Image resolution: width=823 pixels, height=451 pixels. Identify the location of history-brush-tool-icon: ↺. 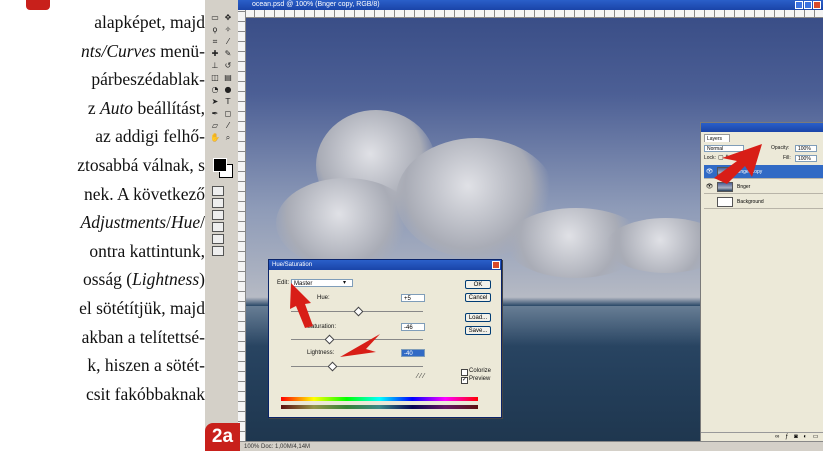
(228, 65).